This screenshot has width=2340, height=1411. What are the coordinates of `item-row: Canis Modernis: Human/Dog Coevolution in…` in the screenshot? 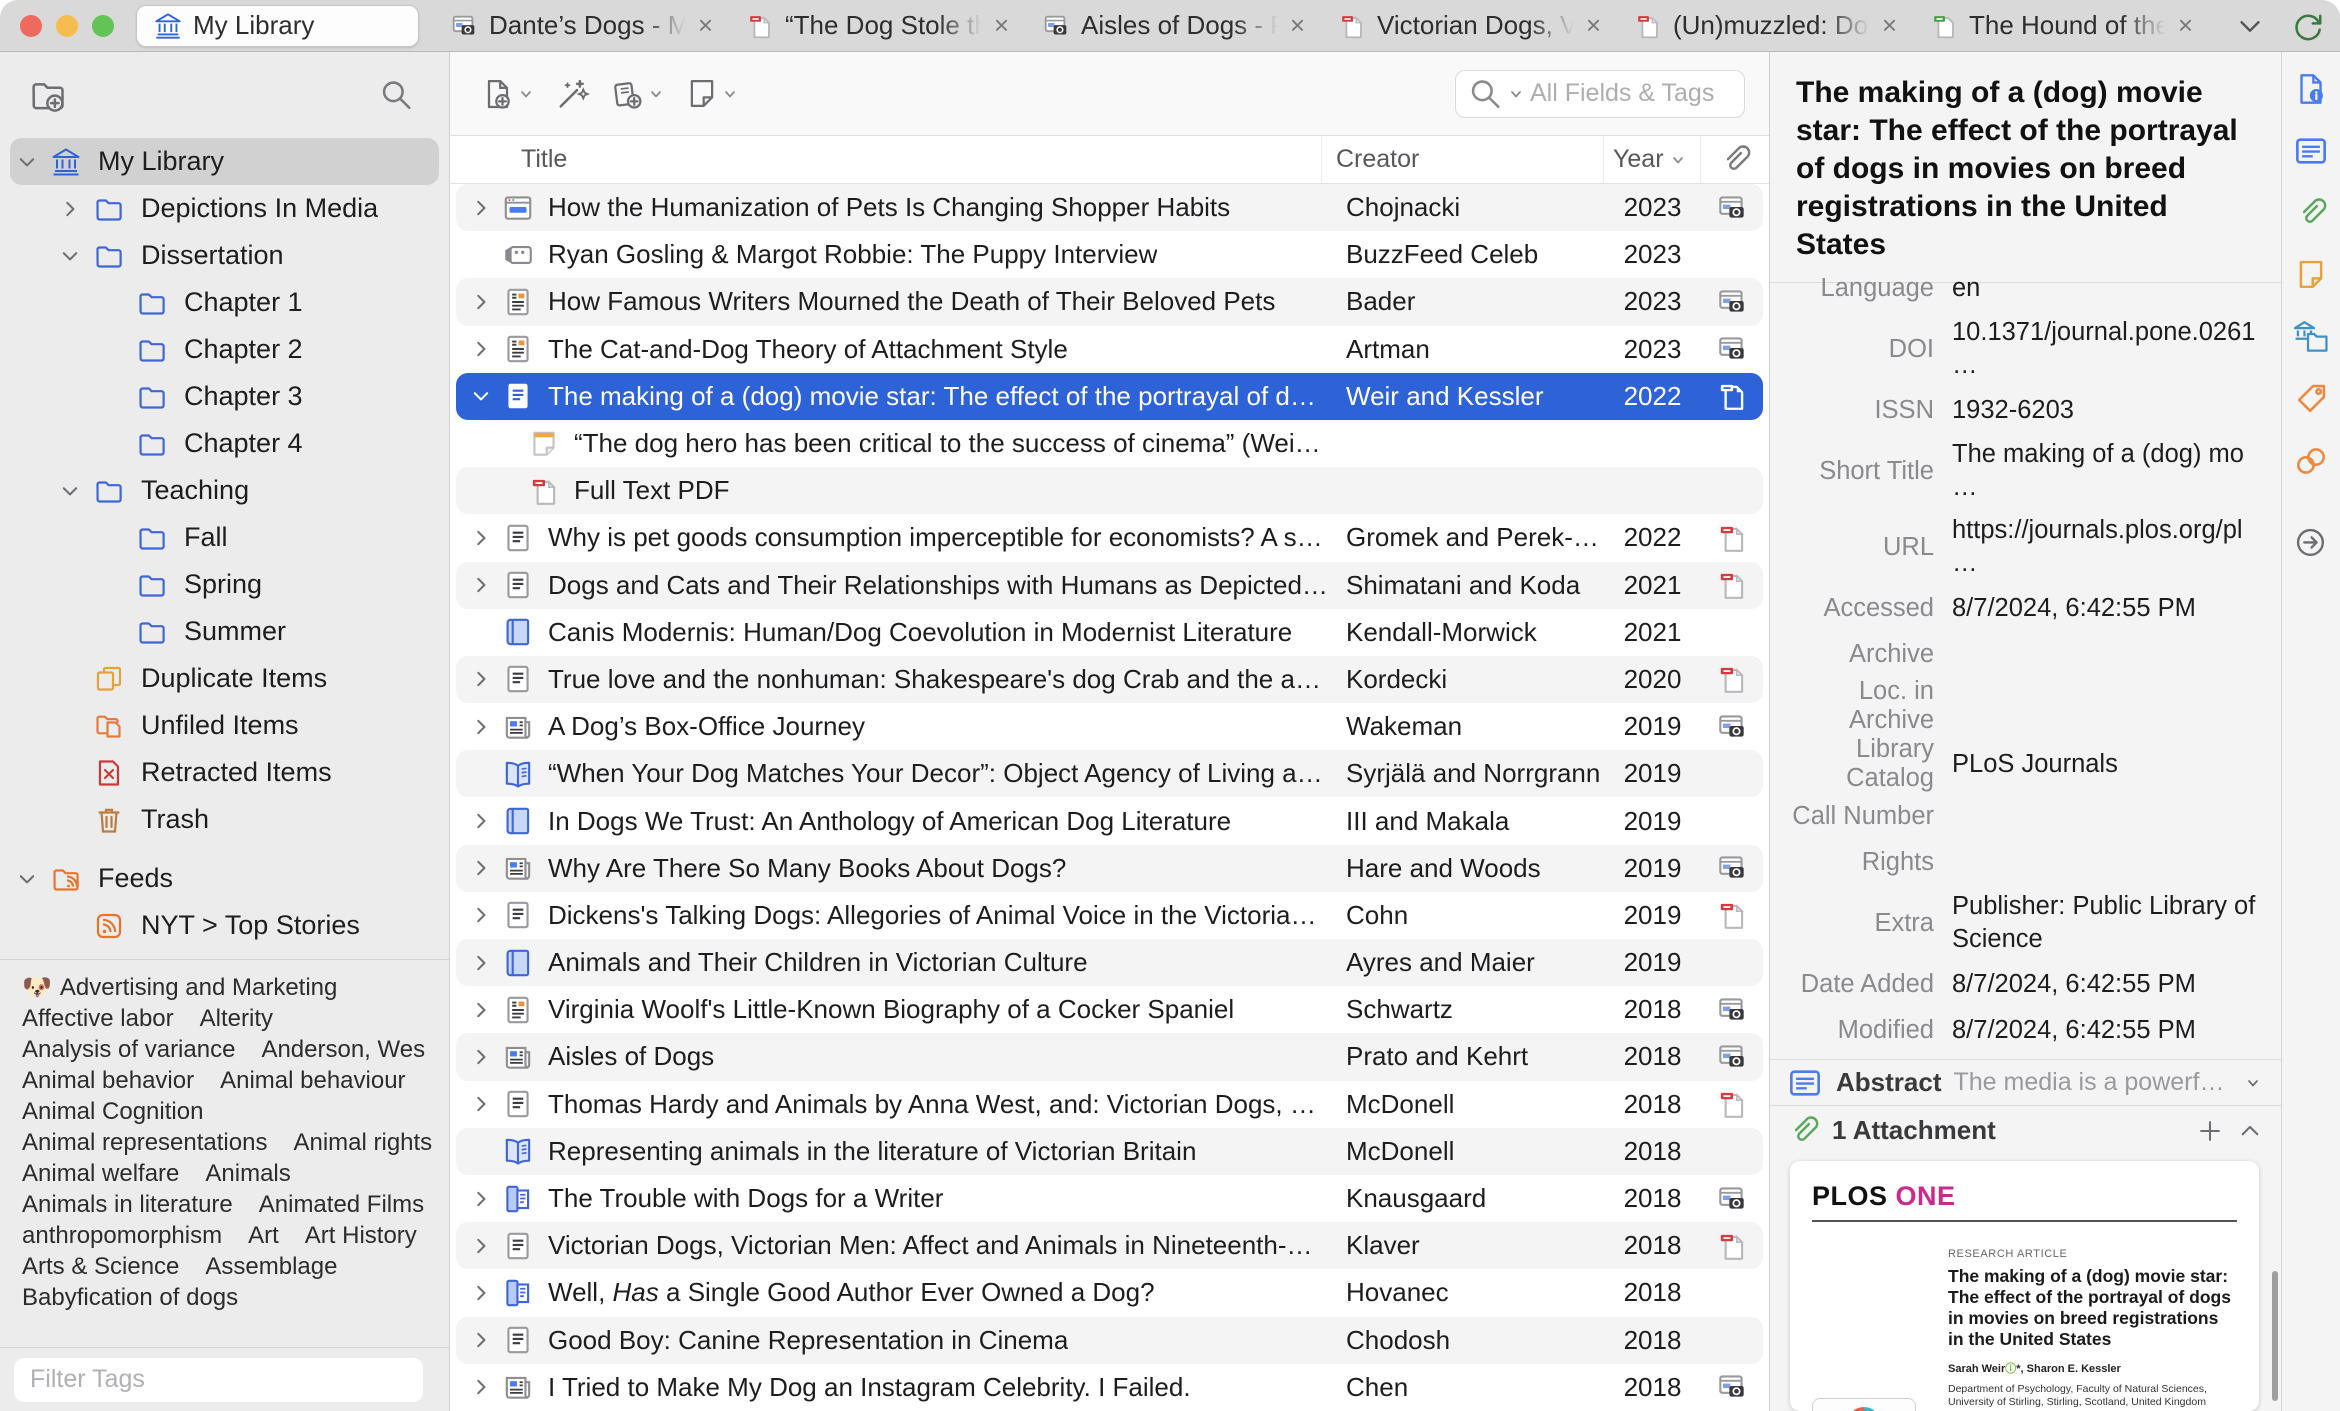 It's located at (1109, 632).